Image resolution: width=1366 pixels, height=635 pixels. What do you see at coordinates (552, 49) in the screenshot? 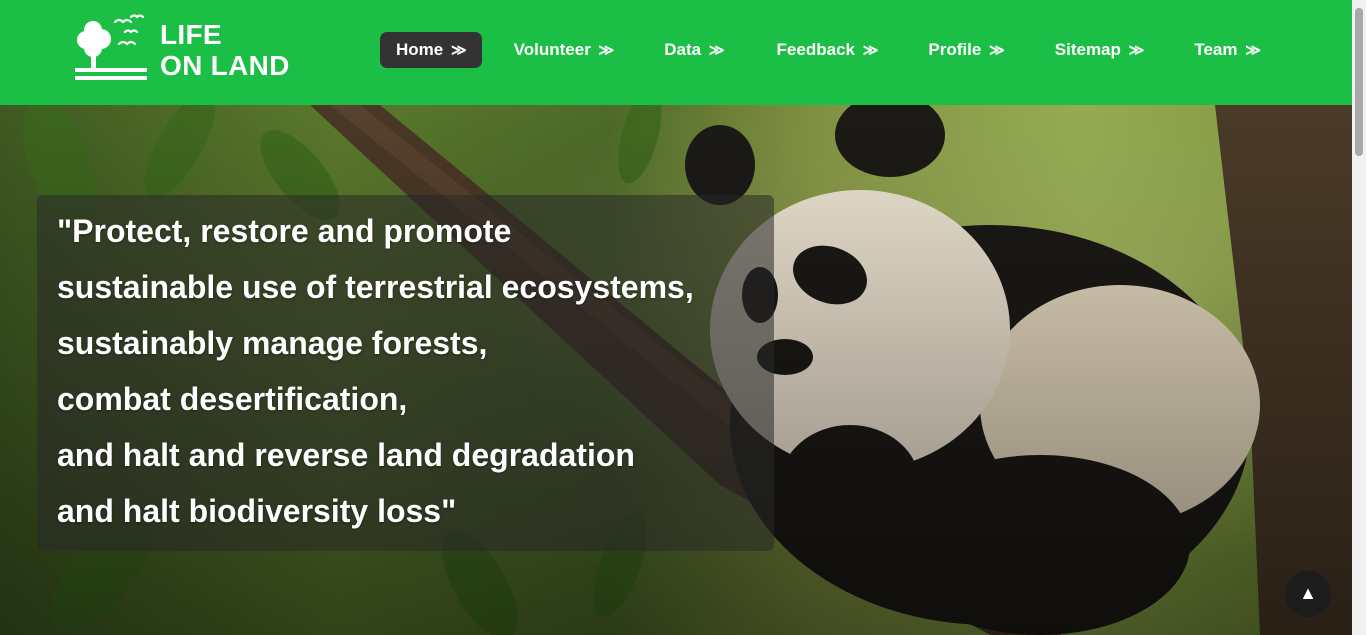
I see `nav-label: Volunteer` at bounding box center [552, 49].